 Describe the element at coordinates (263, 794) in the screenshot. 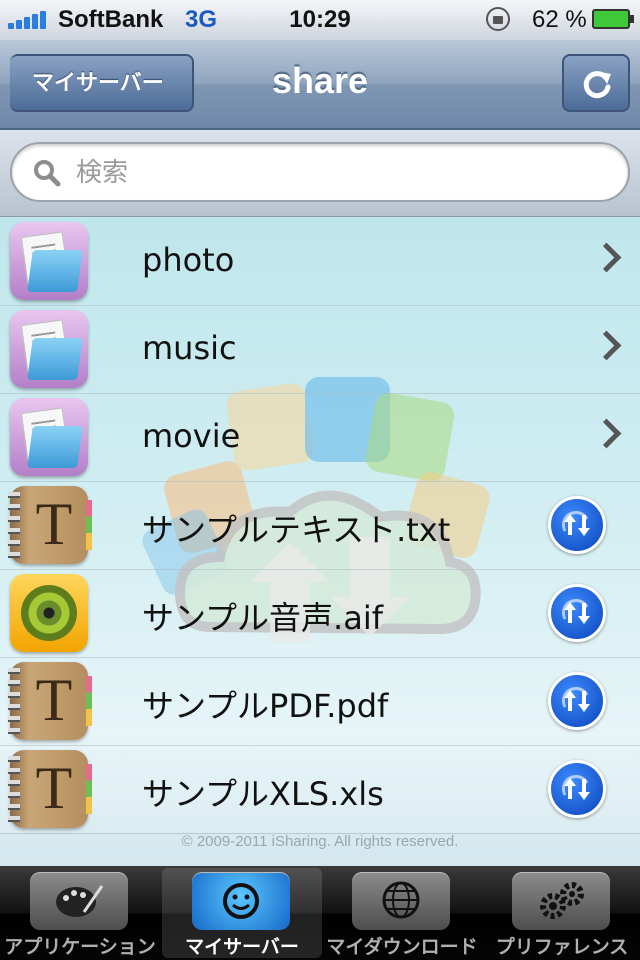

I see `item-name: サンプルXLS.xls` at that location.